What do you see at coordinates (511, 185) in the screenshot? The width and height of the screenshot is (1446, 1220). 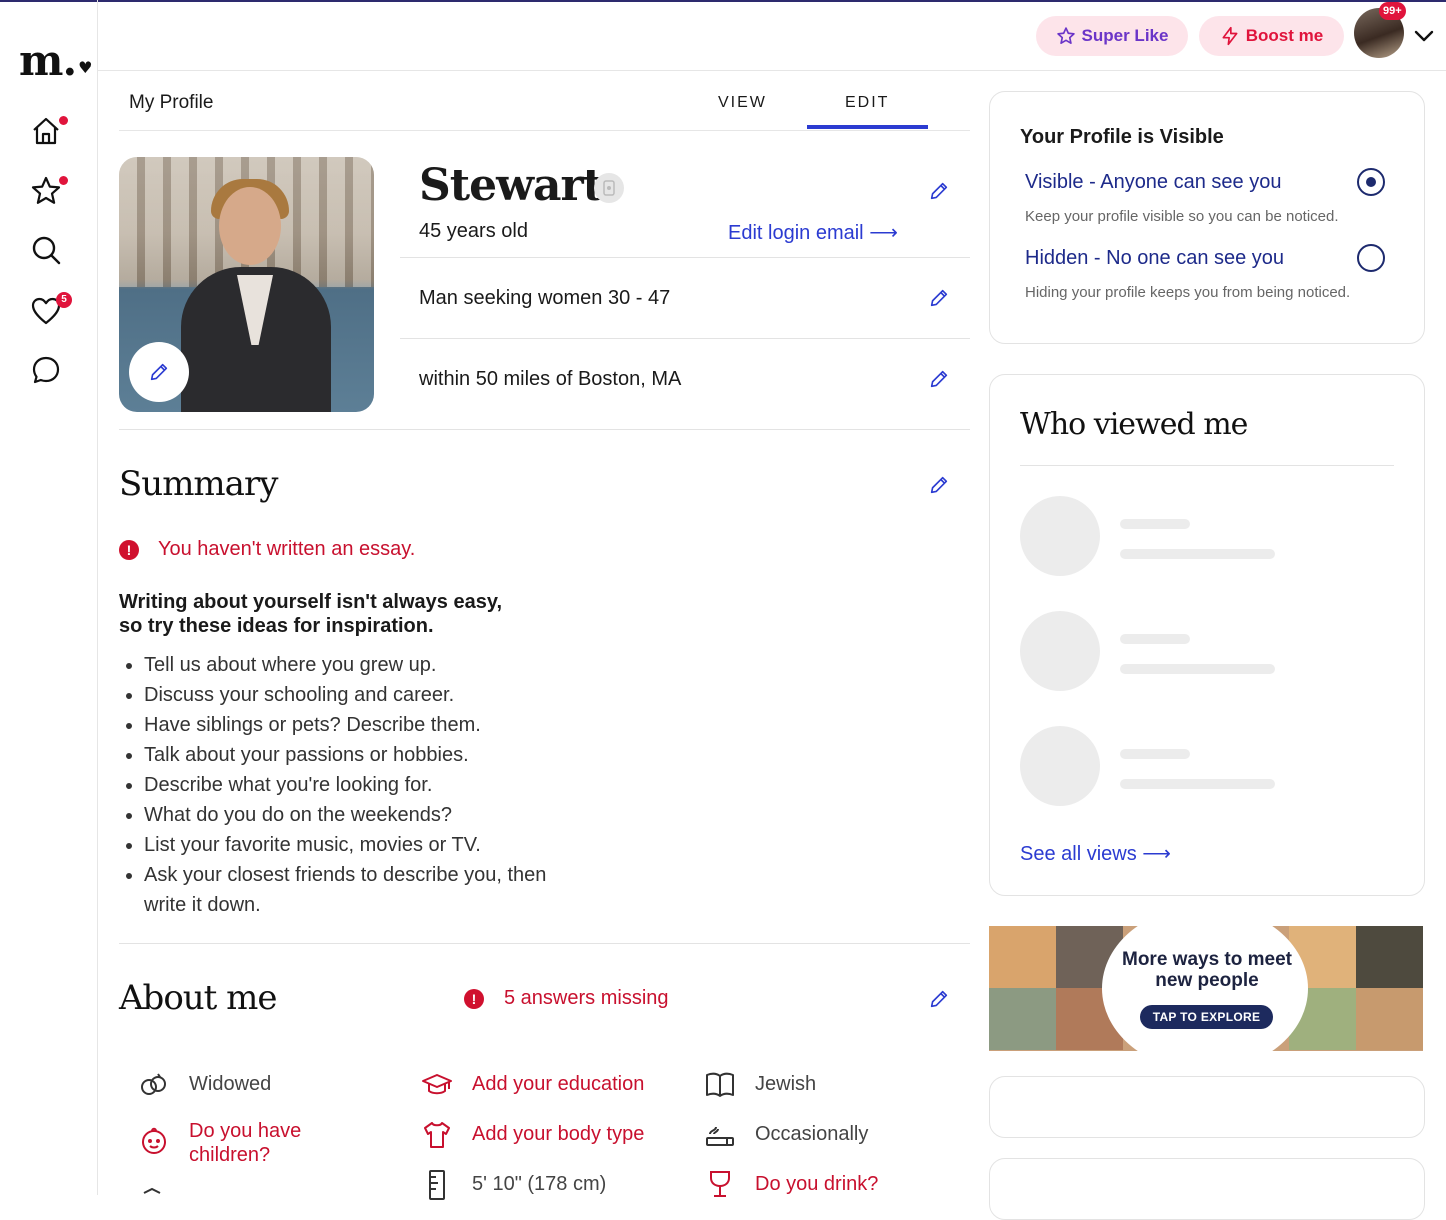 I see `profile-name: Stewart` at bounding box center [511, 185].